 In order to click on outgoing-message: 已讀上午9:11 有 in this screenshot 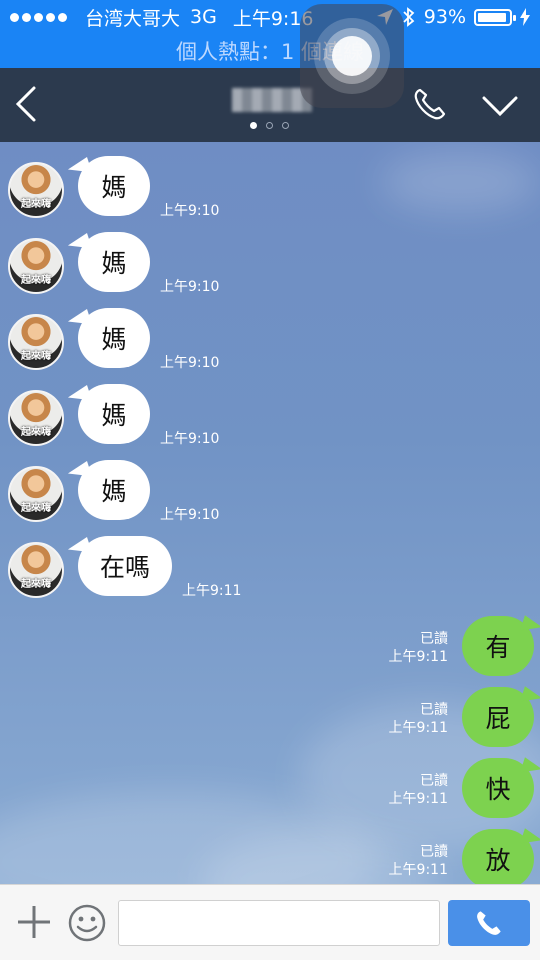, I will do `click(270, 647)`.